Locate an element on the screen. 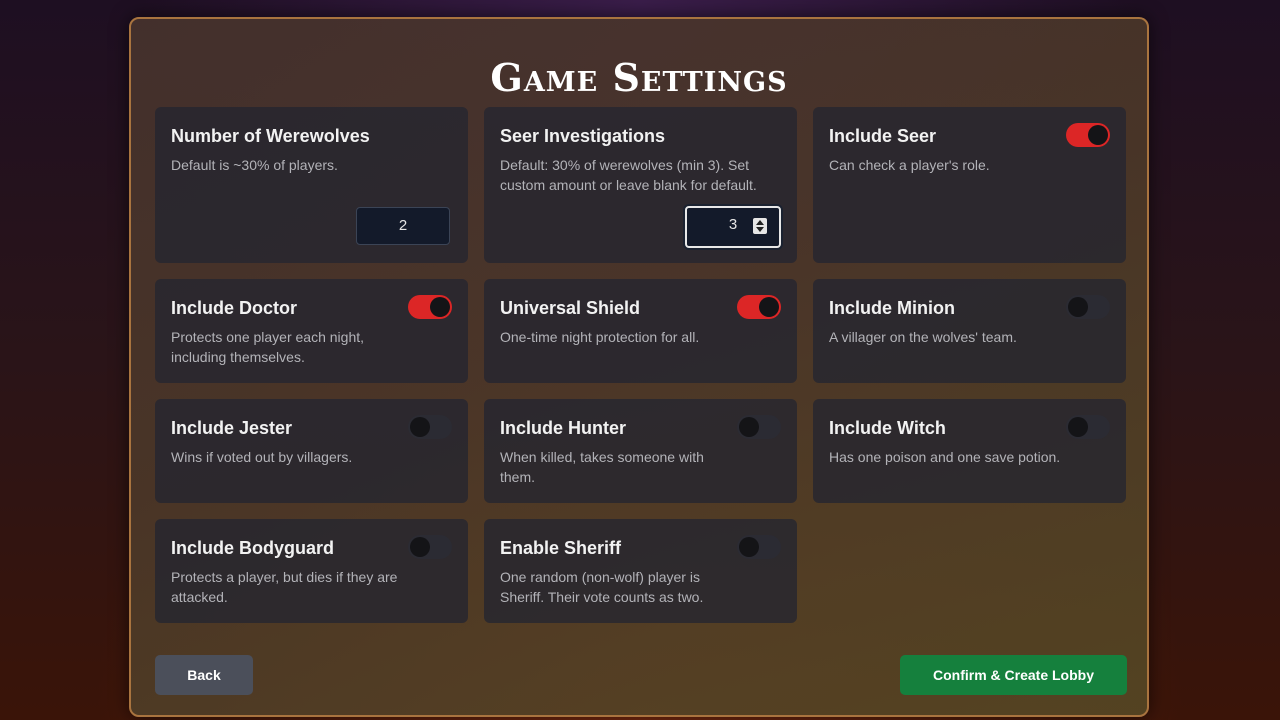 This screenshot has height=720, width=1280. back-button: Back is located at coordinates (204, 675).